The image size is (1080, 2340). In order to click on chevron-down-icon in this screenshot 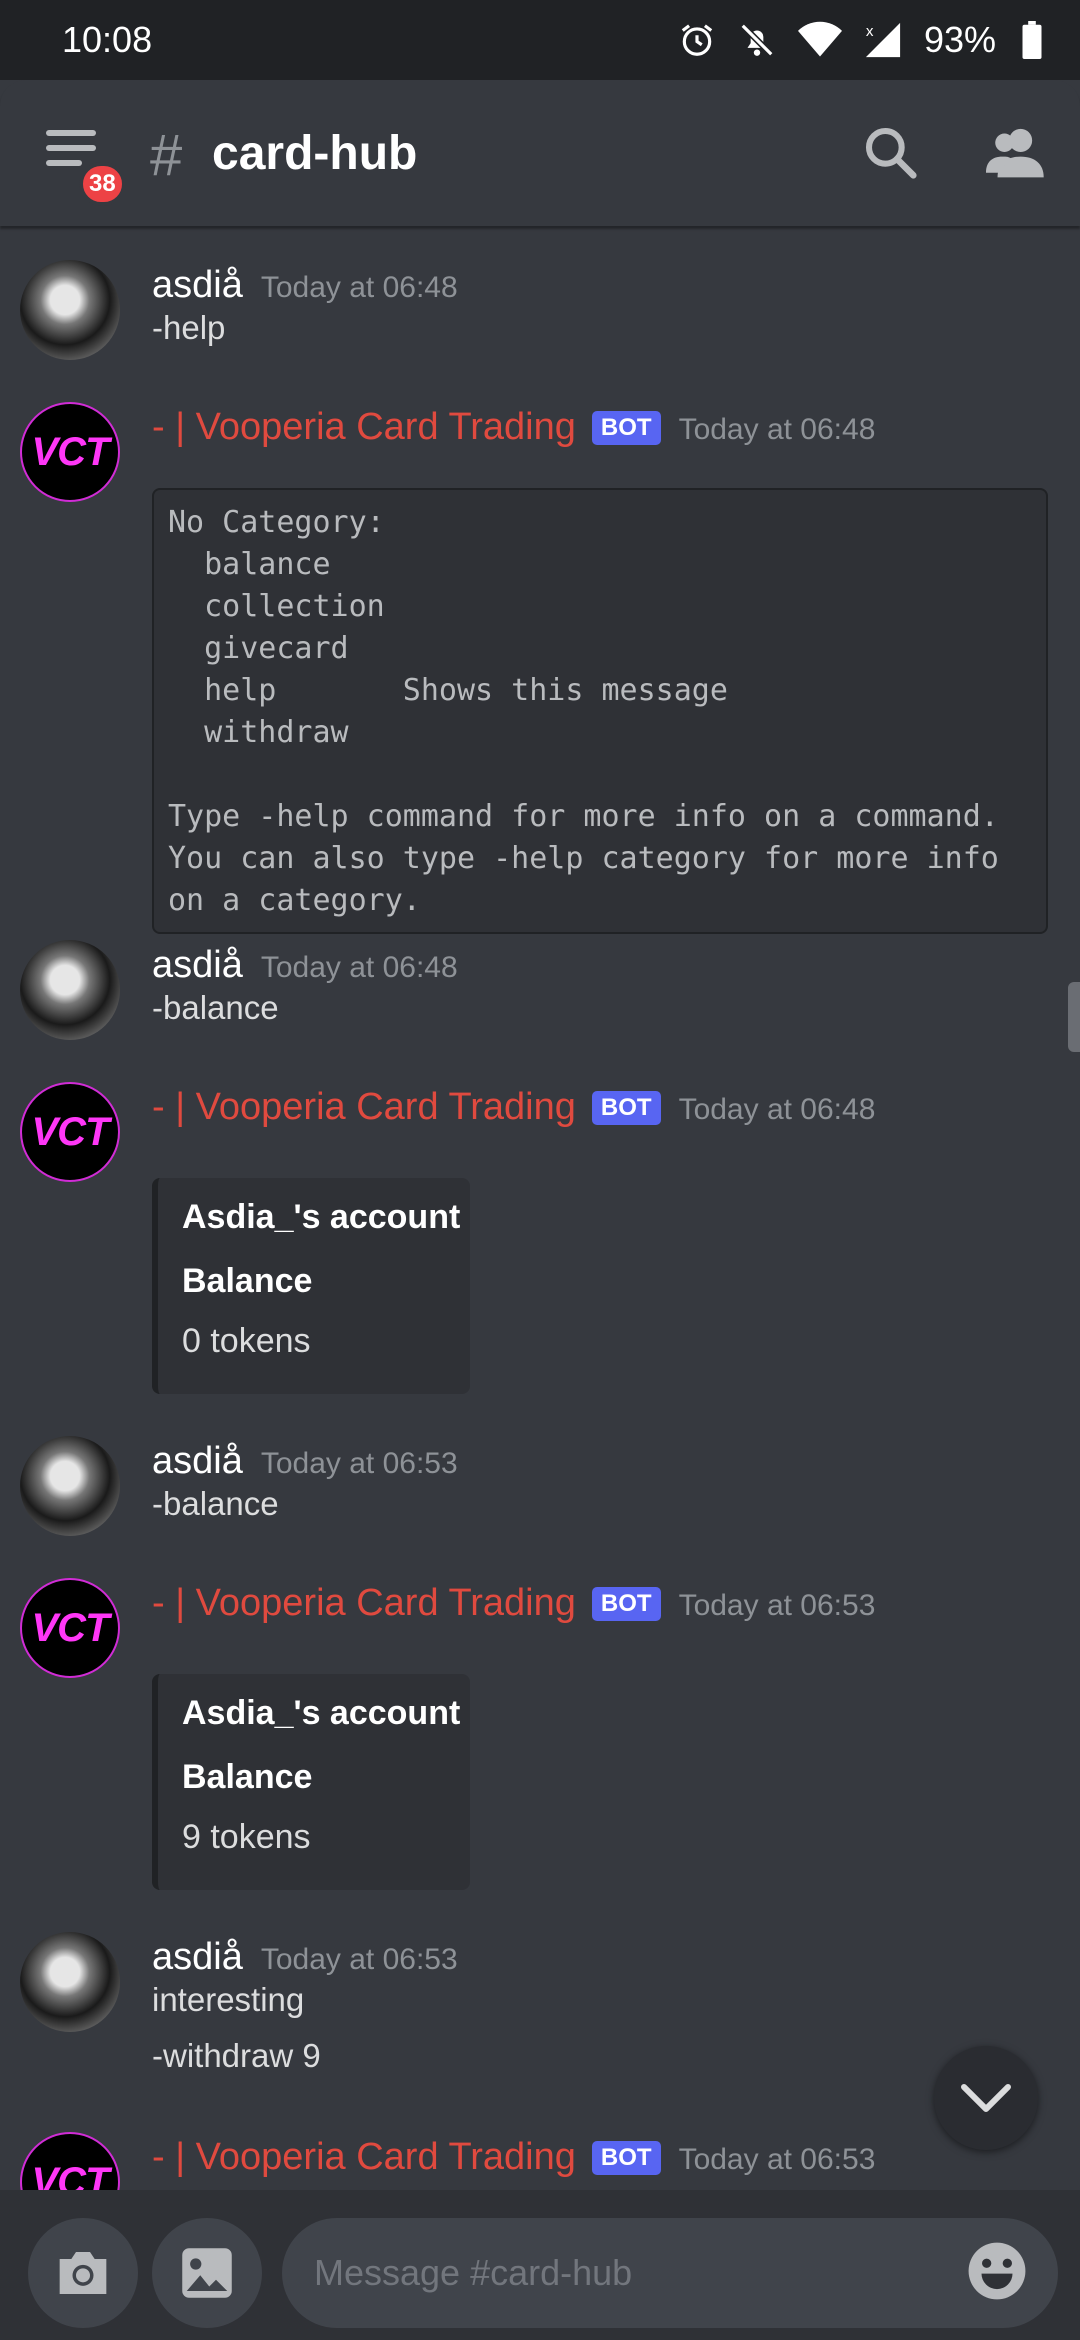, I will do `click(986, 2098)`.